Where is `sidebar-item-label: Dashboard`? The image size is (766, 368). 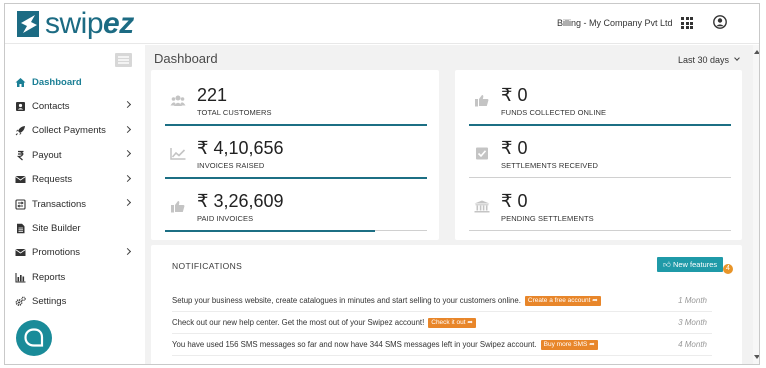
sidebar-item-label: Dashboard is located at coordinates (57, 82).